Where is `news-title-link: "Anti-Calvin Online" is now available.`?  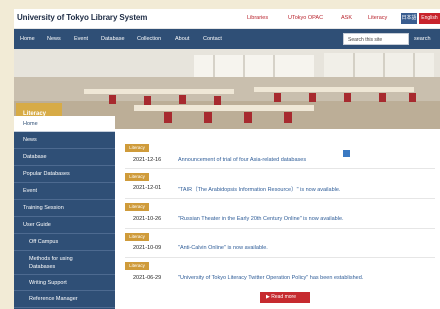
news-title-link: "Anti-Calvin Online" is now available. is located at coordinates (223, 248).